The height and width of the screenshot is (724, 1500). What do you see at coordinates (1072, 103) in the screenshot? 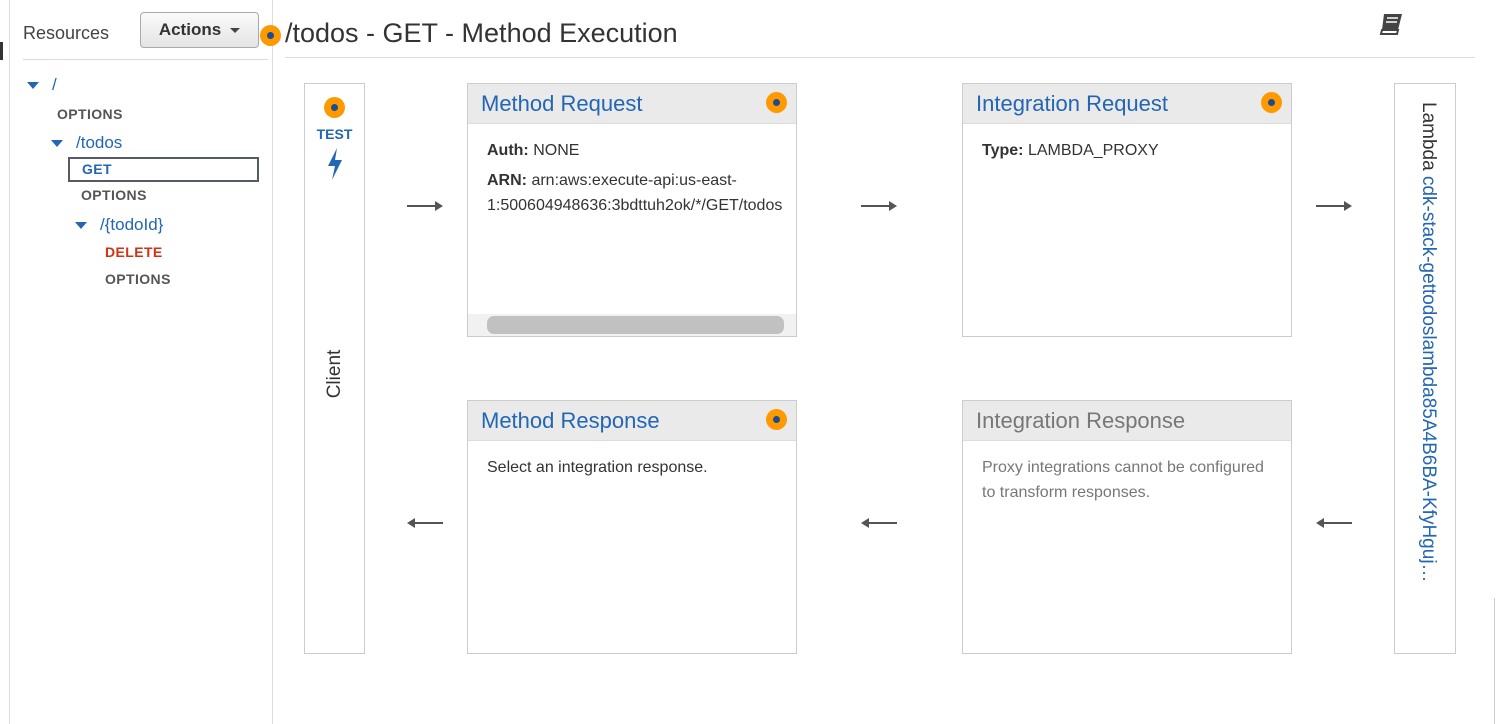
I see `integration-request-title: Integration Request` at bounding box center [1072, 103].